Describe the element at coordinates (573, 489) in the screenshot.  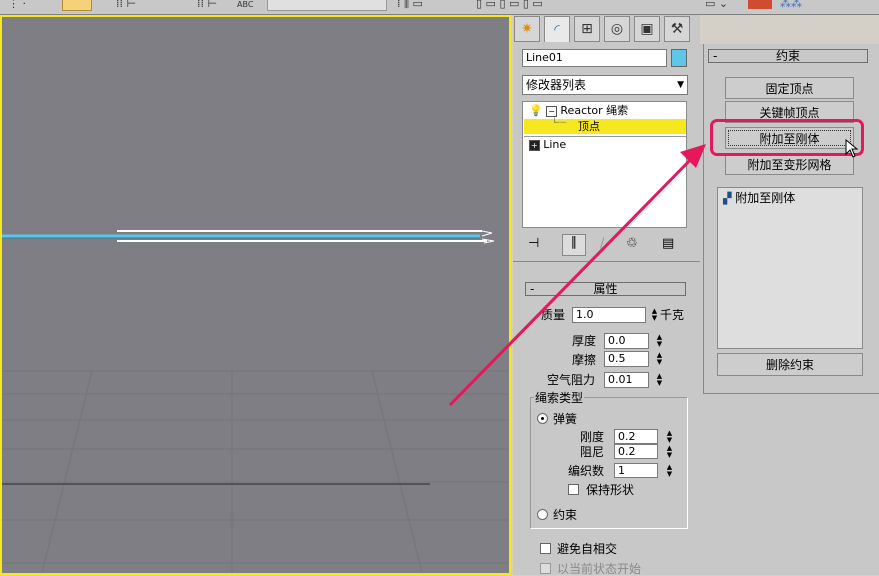
I see `keep-shape-checkbox` at that location.